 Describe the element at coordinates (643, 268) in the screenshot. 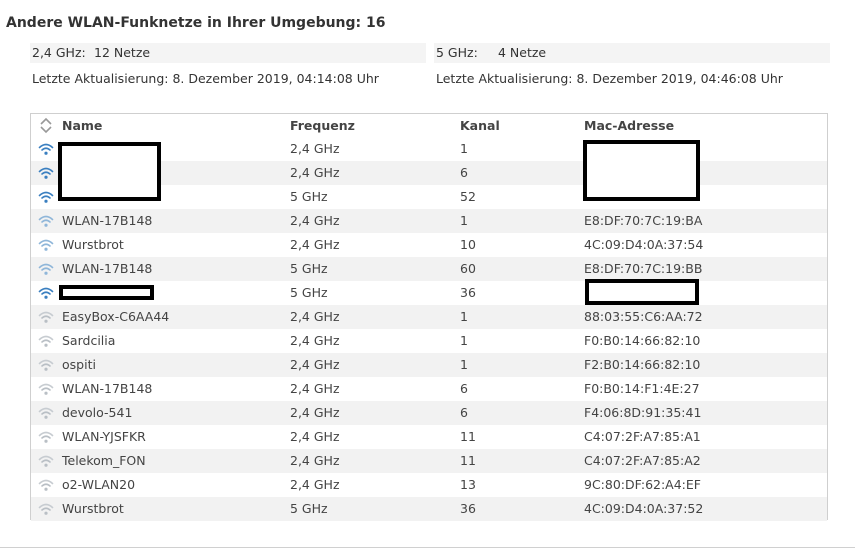

I see `cell-mac: E8:DF:70:7C:19:BB` at that location.